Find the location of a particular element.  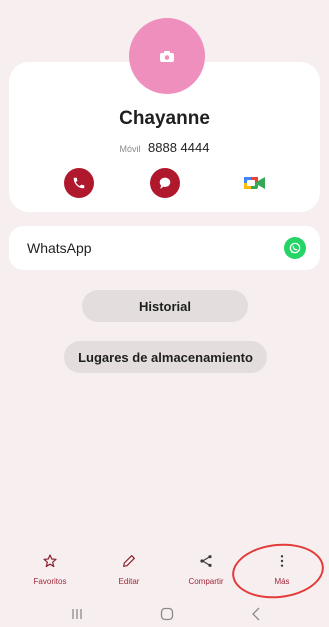

favorites-button: Favoritos is located at coordinates (50, 569).